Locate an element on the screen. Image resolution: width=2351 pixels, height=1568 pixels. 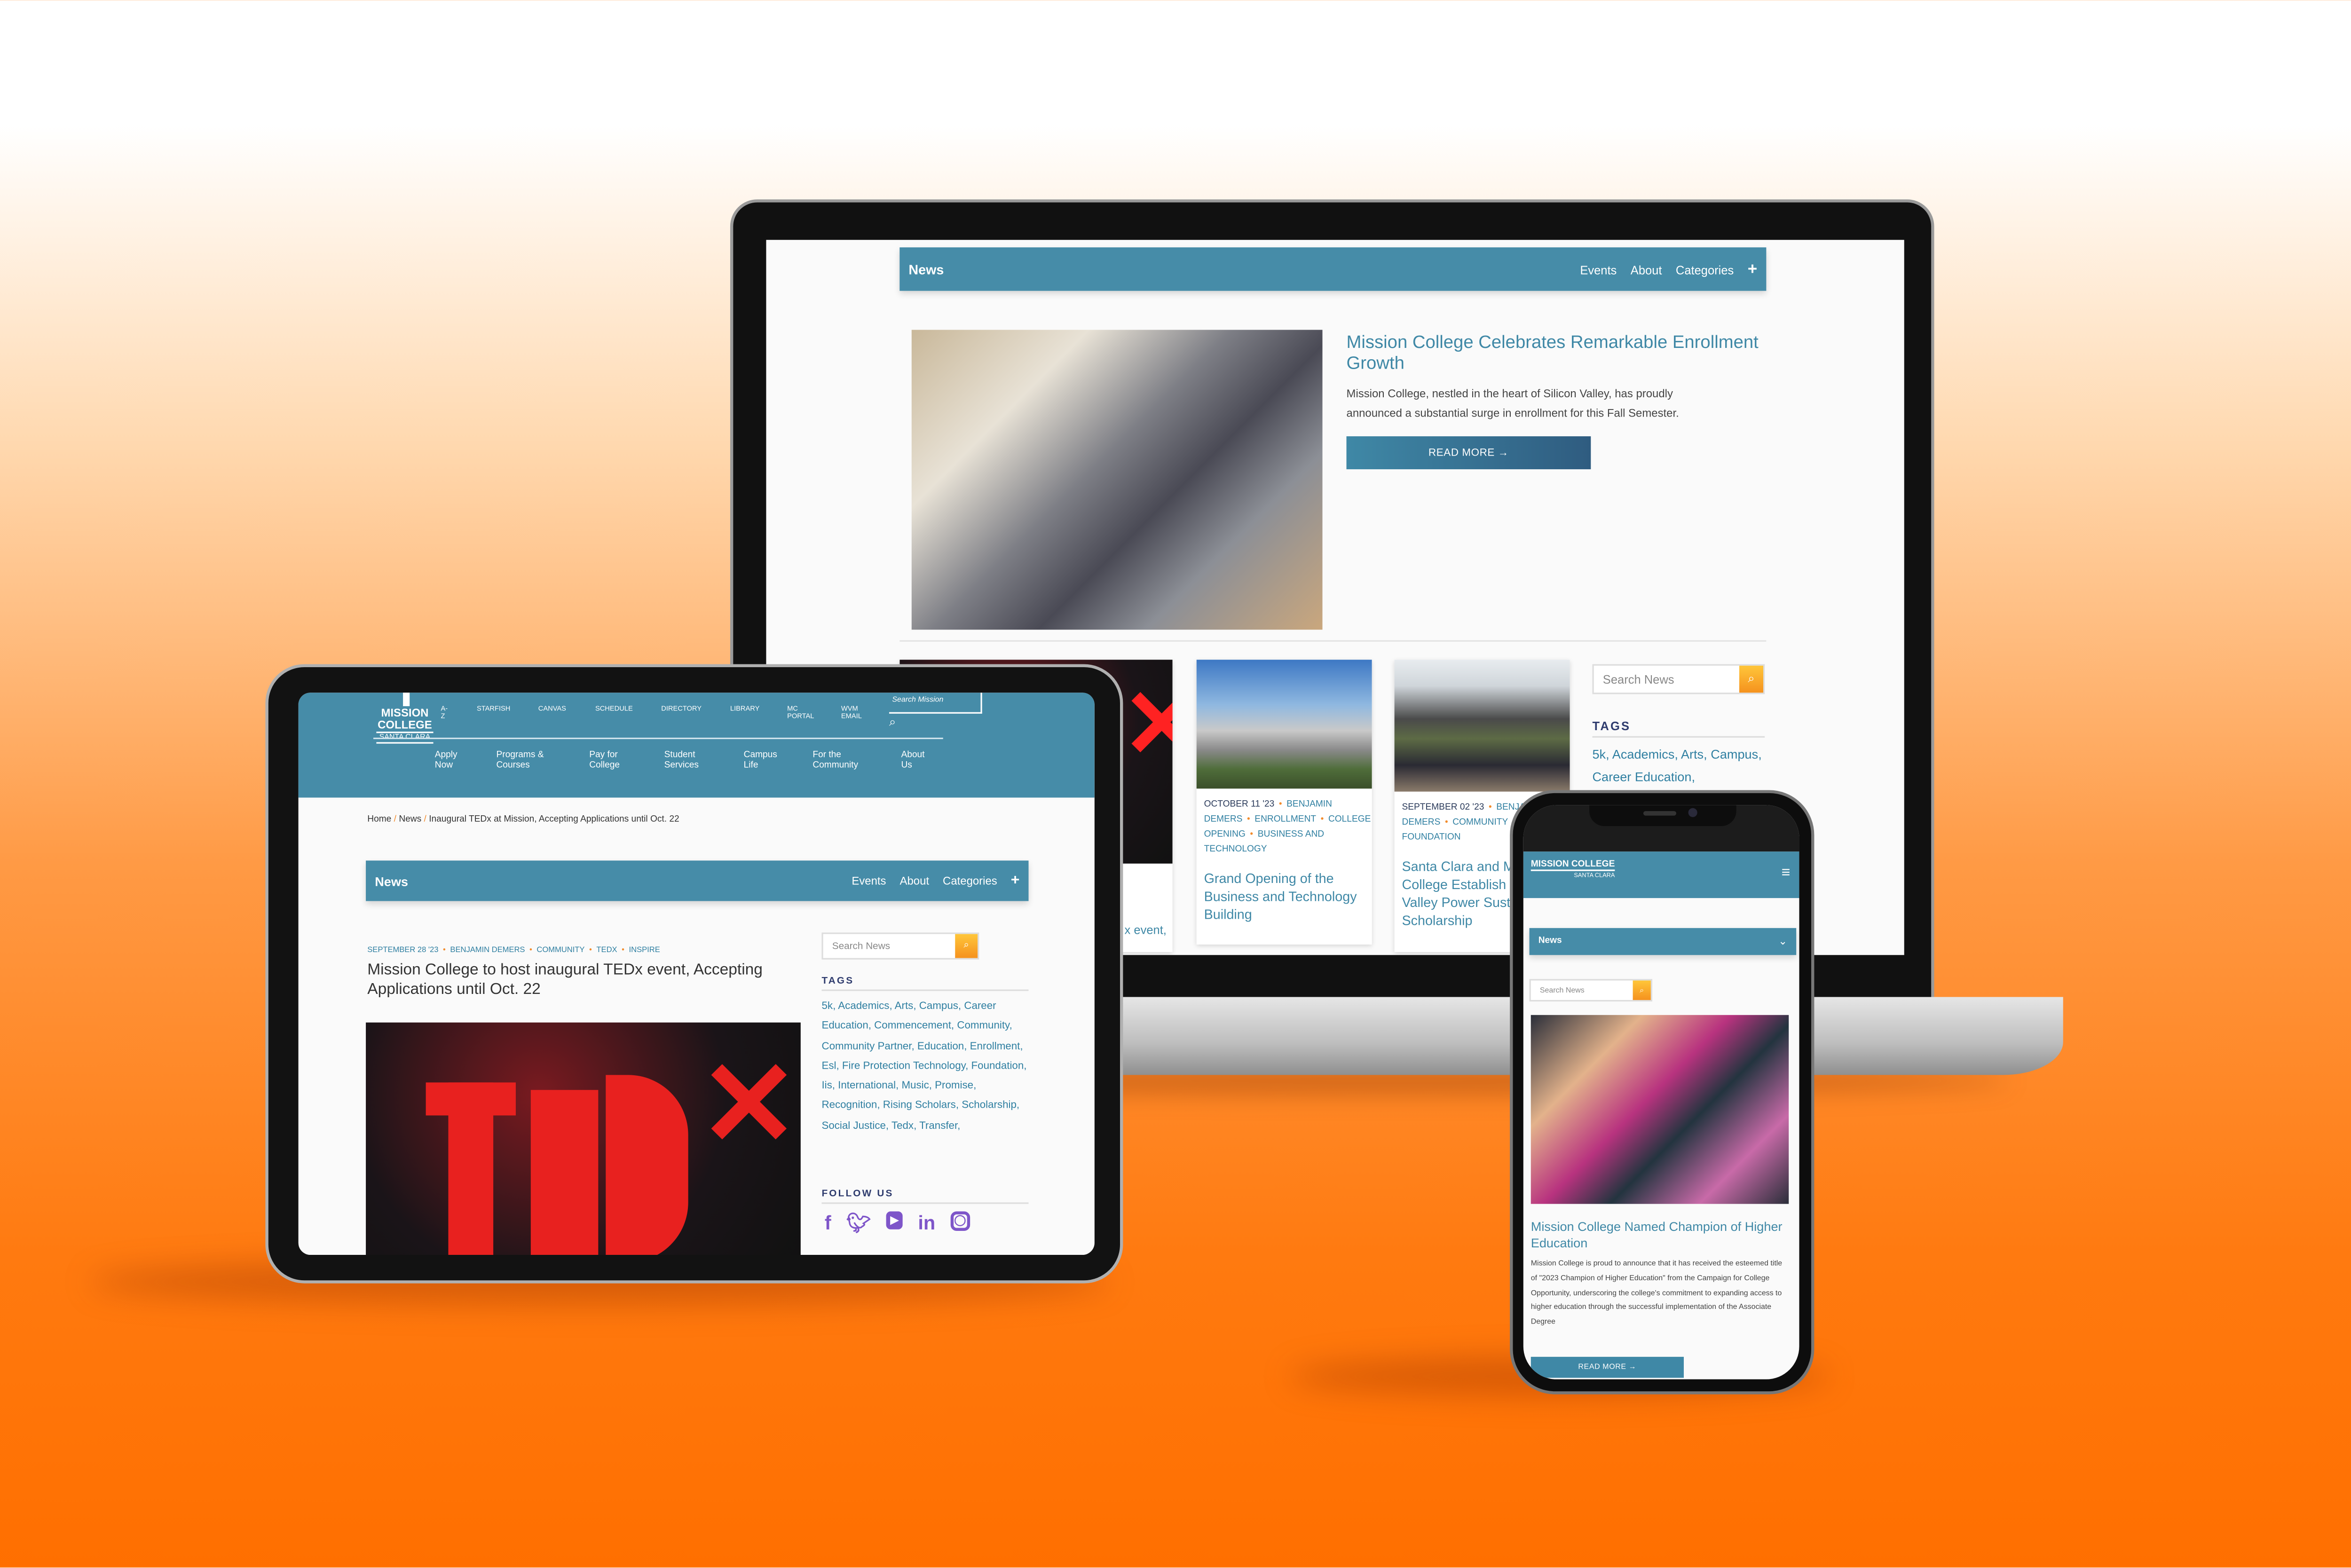
tag-link: Social Justice is located at coordinates (853, 1126).